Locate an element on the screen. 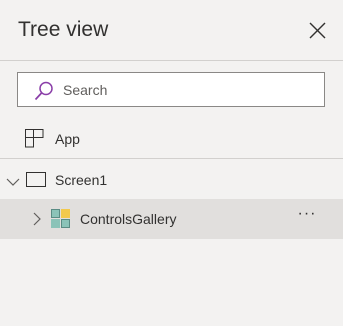  tree-item-label: App is located at coordinates (67, 139).